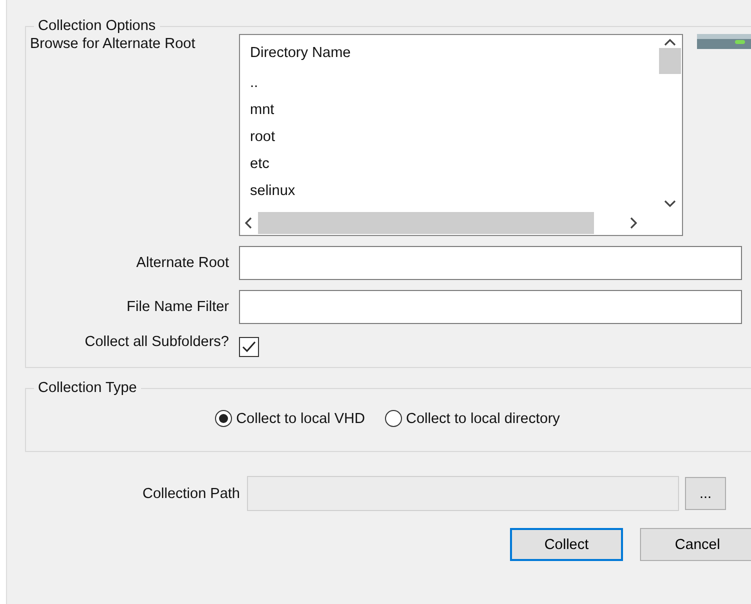  Describe the element at coordinates (472, 418) in the screenshot. I see `radio-option: Collect to local directory` at that location.